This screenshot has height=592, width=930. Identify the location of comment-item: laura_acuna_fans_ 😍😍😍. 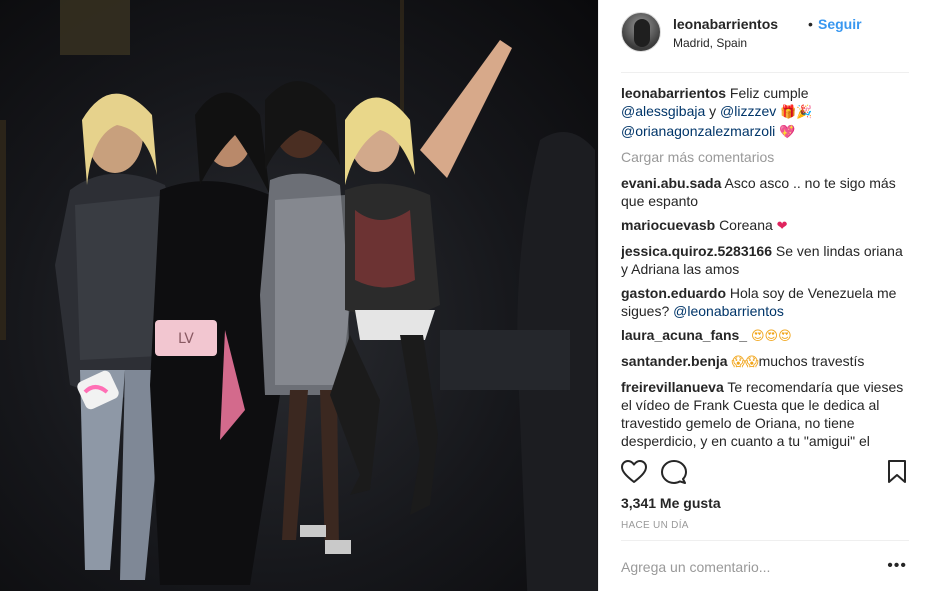
(765, 336).